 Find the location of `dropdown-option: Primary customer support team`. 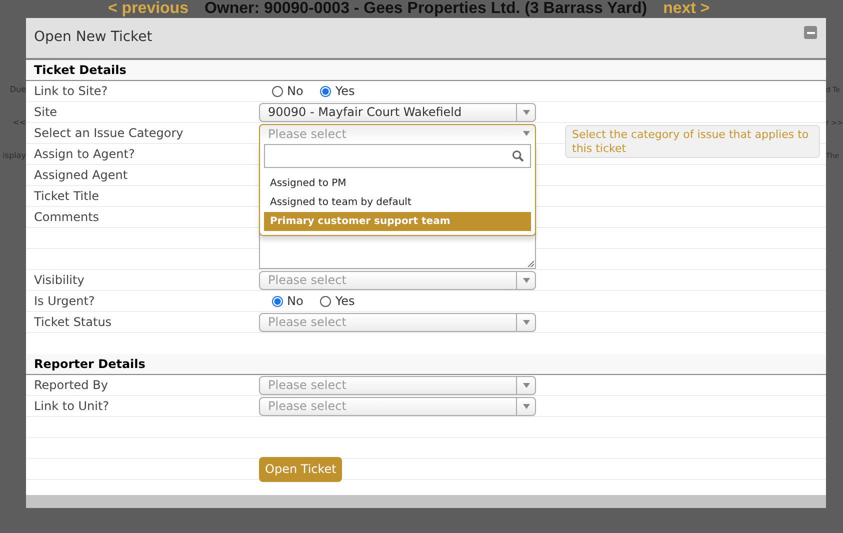

dropdown-option: Primary customer support team is located at coordinates (397, 221).